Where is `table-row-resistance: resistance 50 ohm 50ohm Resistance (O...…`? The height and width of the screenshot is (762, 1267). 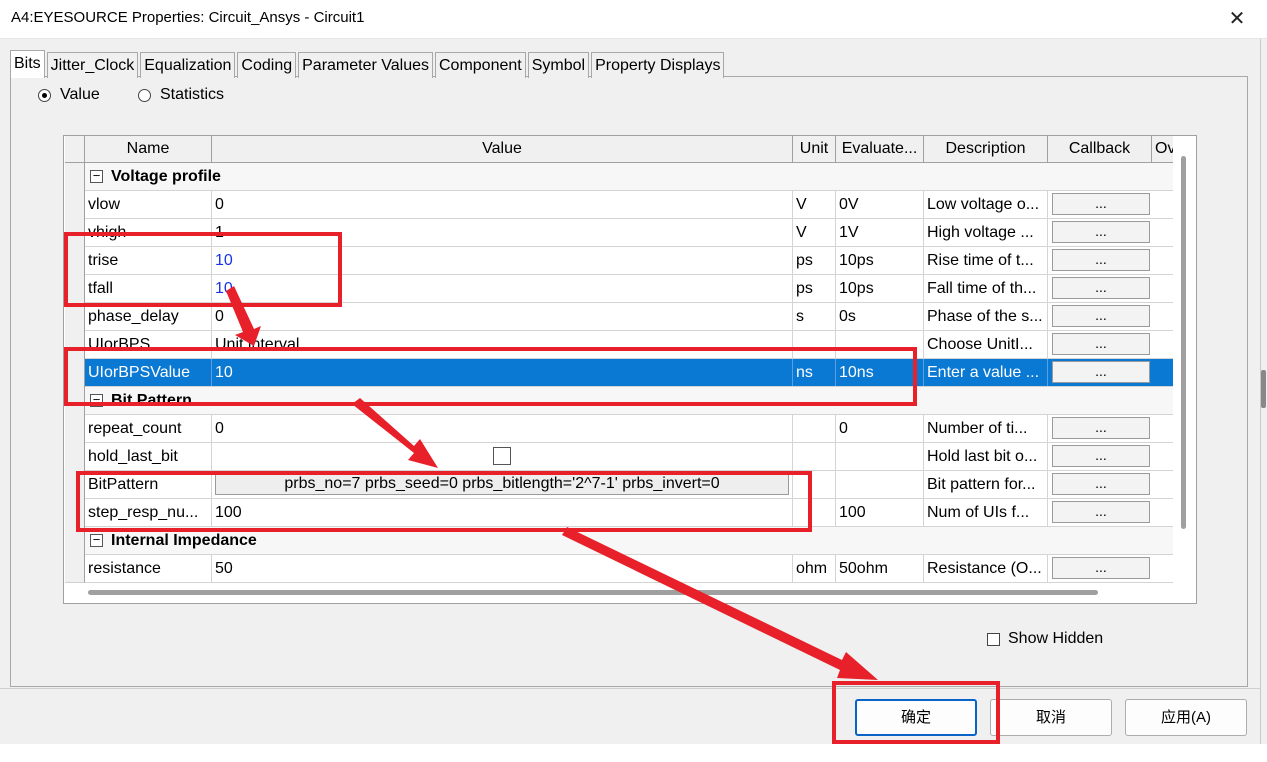
table-row-resistance: resistance 50 ohm 50ohm Resistance (O...… is located at coordinates (629, 569).